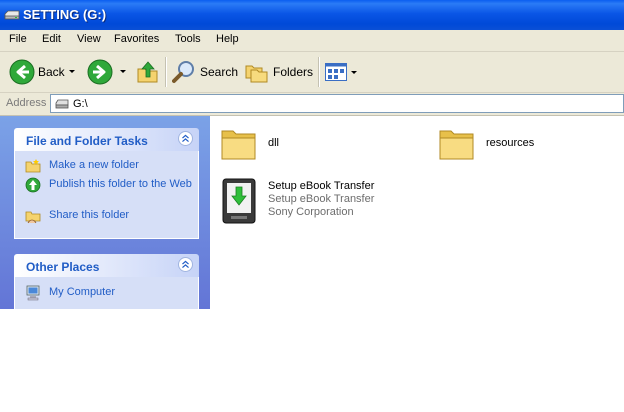 The image size is (624, 412). I want to click on menu-bar: File Edit View Favorites Tools Help, so click(312, 41).